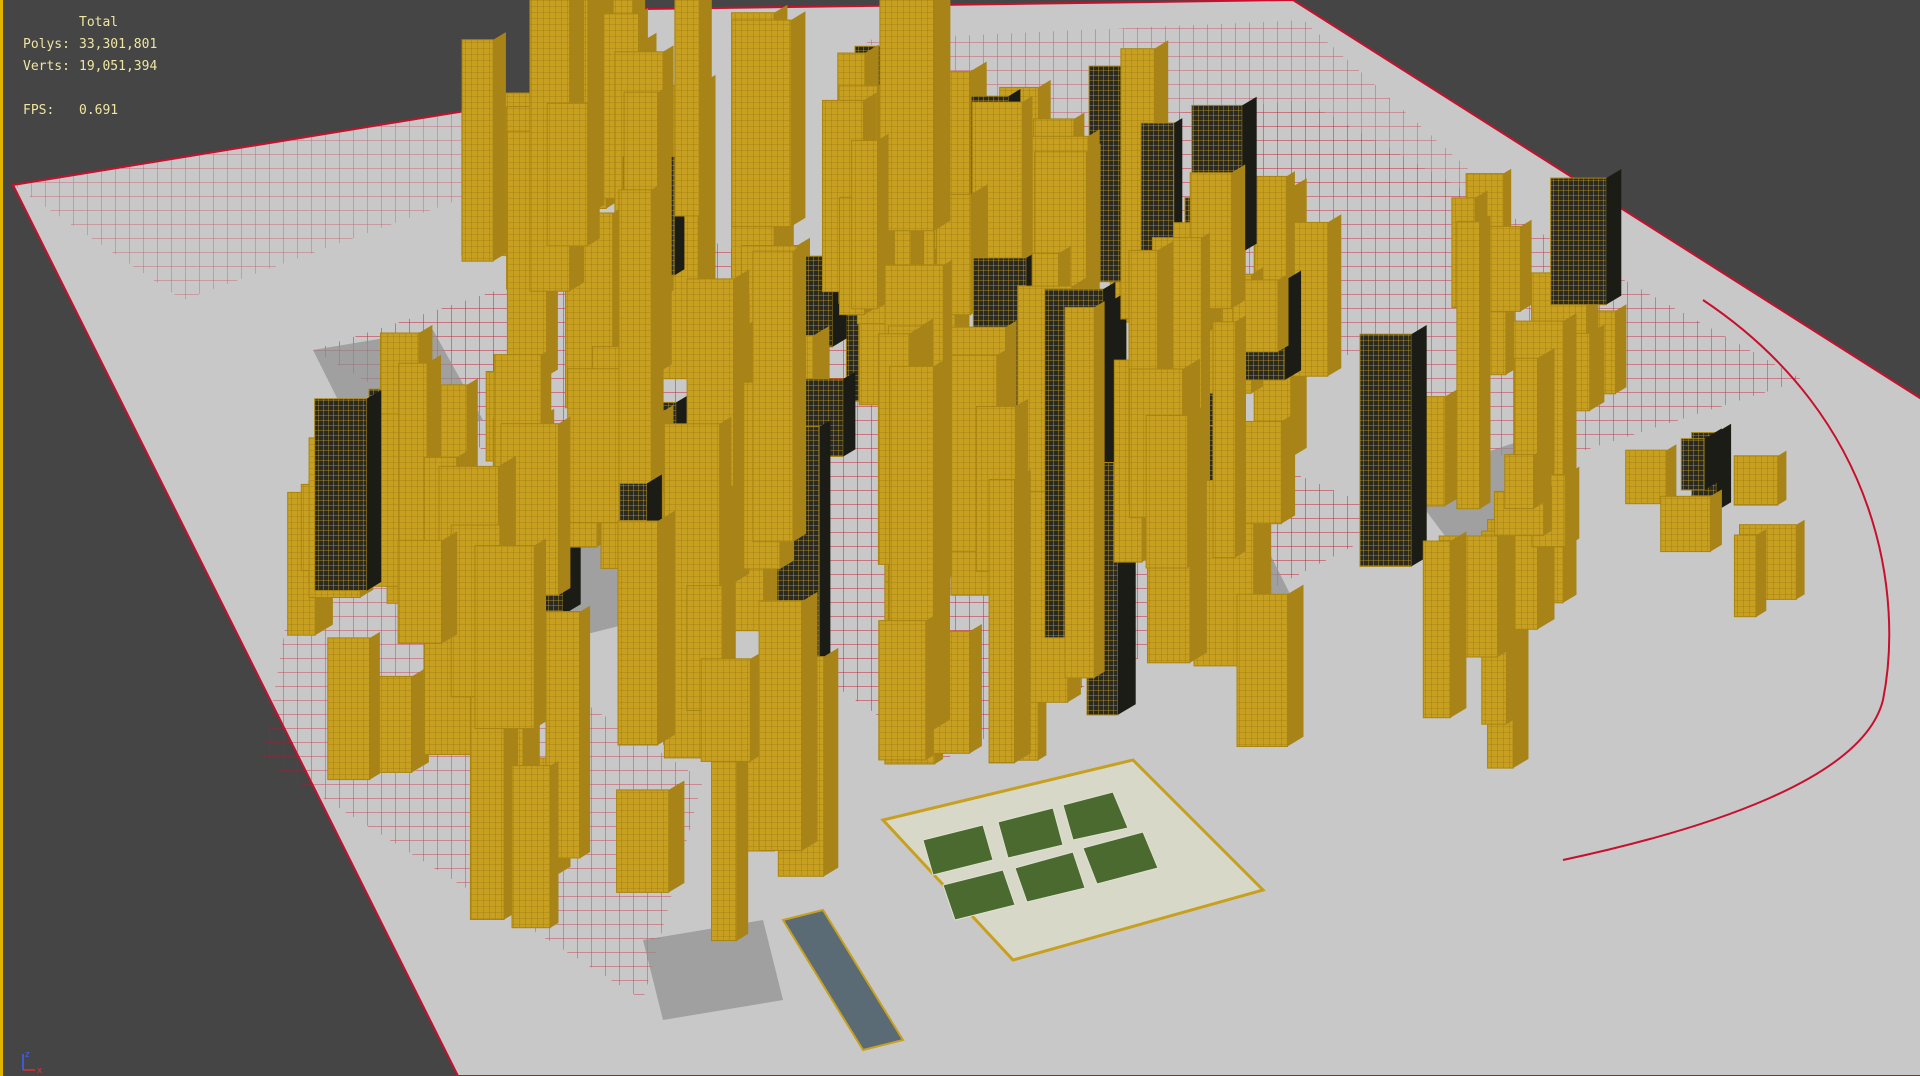  Describe the element at coordinates (46, 44) in the screenshot. I see `polys-label: Polys:` at that location.